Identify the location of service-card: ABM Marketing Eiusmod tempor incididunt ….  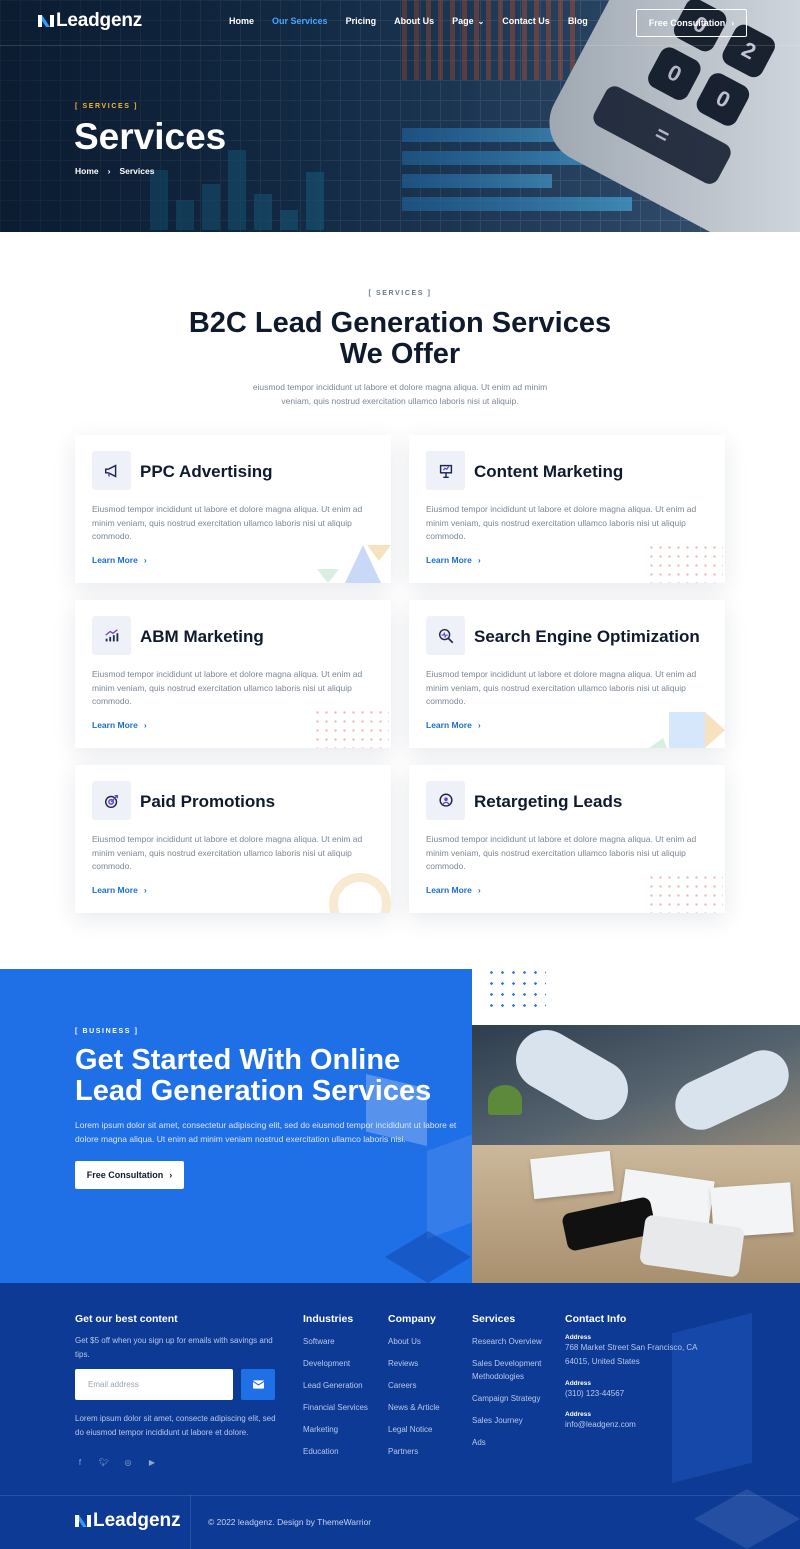
(233, 674).